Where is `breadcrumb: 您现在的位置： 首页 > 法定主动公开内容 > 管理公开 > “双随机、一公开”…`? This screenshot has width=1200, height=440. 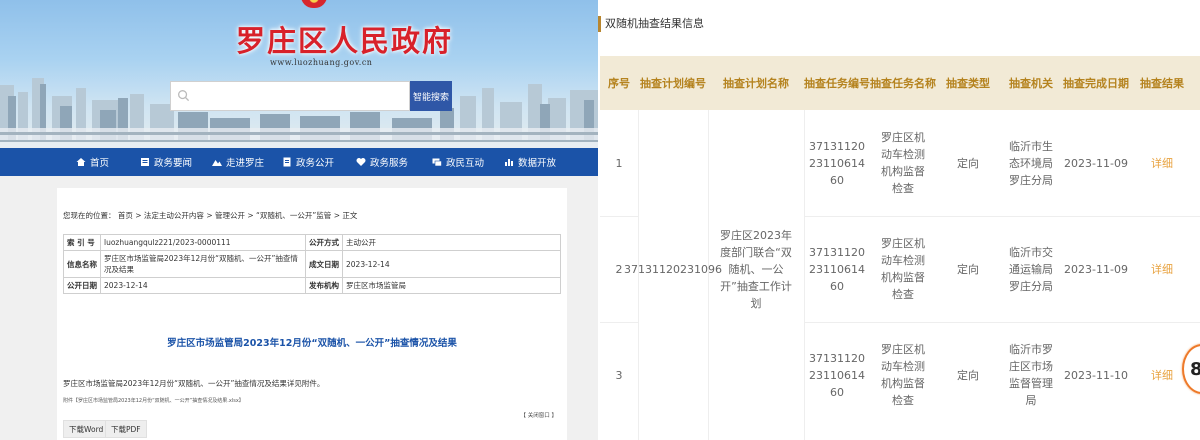
breadcrumb: 您现在的位置： 首页 > 法定主动公开内容 > 管理公开 > “双随机、一公开”… is located at coordinates (210, 215).